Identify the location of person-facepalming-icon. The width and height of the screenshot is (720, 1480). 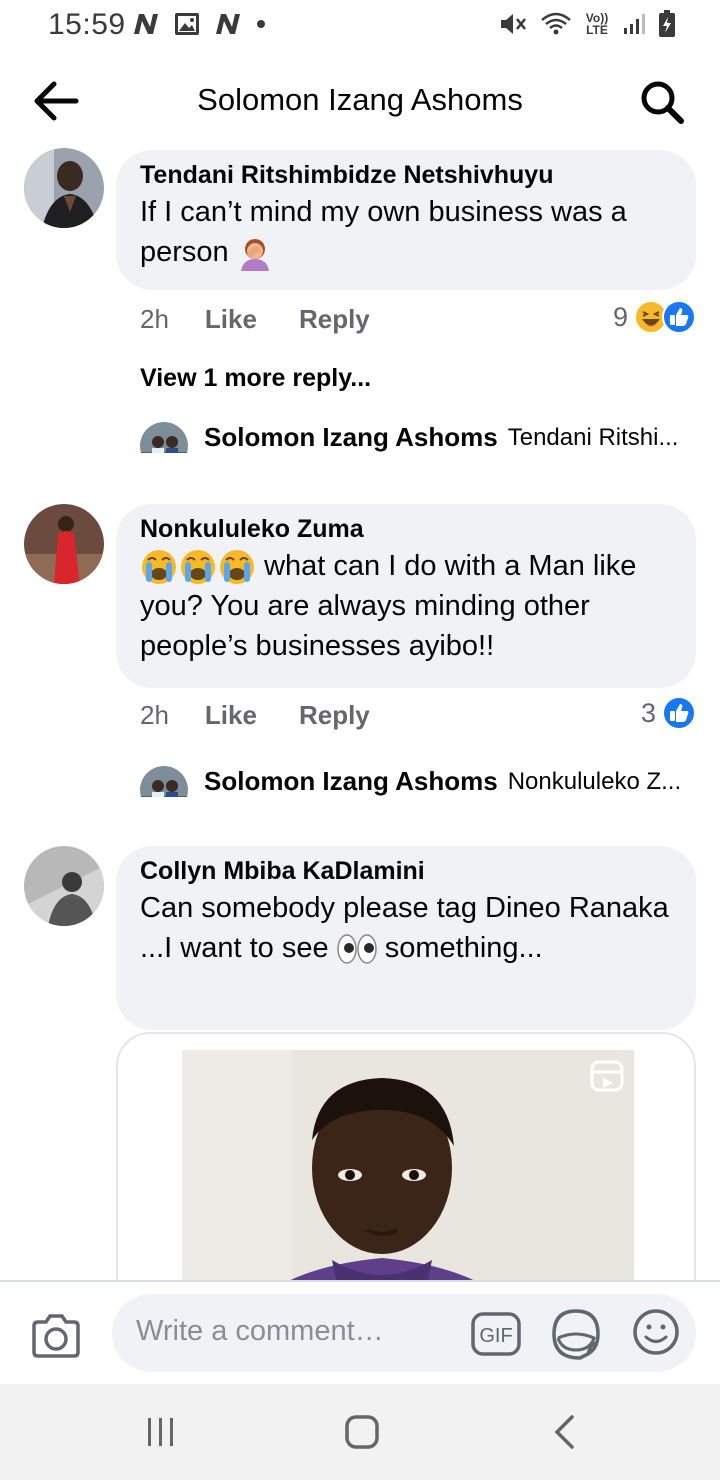
(254, 255).